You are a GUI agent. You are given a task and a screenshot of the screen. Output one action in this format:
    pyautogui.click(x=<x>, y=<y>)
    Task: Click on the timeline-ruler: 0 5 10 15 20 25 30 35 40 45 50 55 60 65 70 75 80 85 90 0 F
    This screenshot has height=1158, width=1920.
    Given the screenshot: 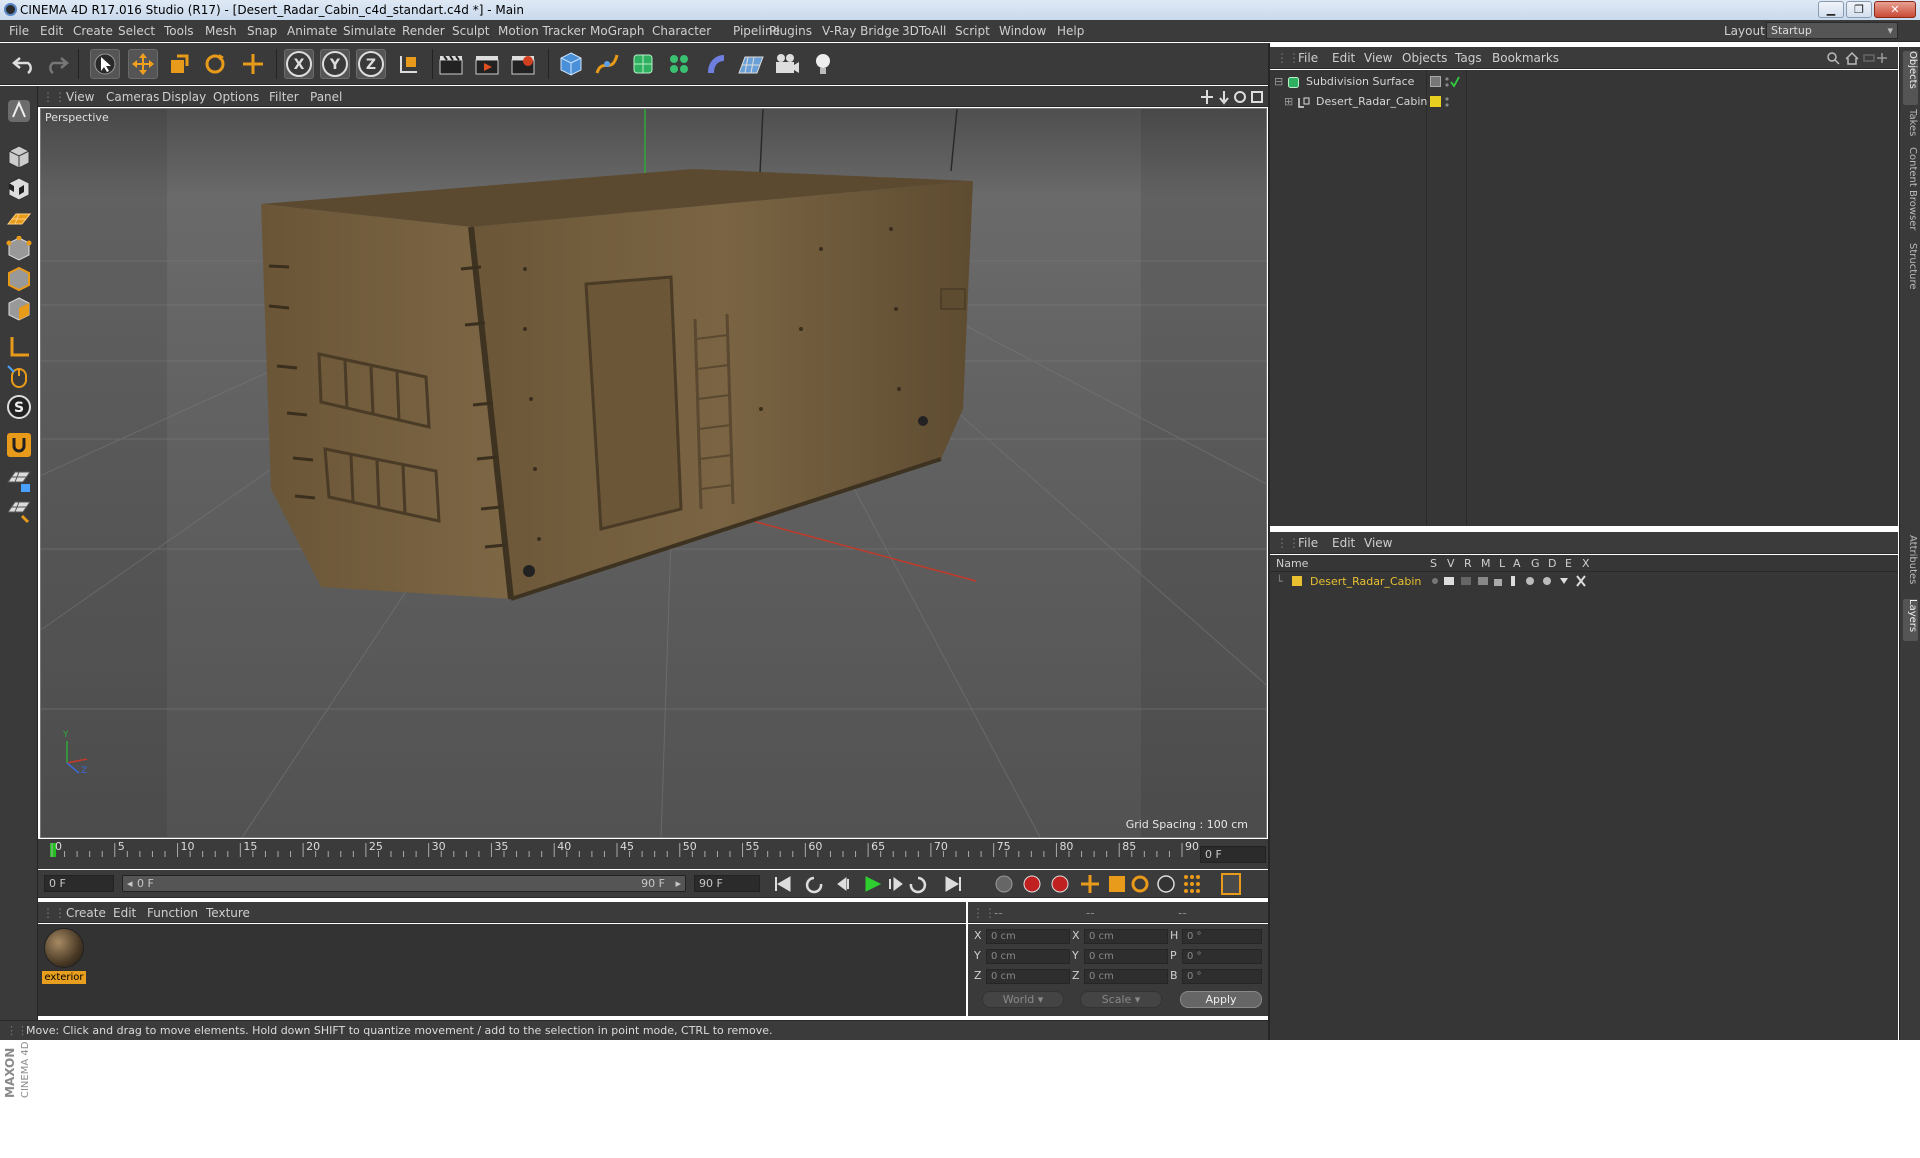 What is the action you would take?
    pyautogui.click(x=653, y=854)
    